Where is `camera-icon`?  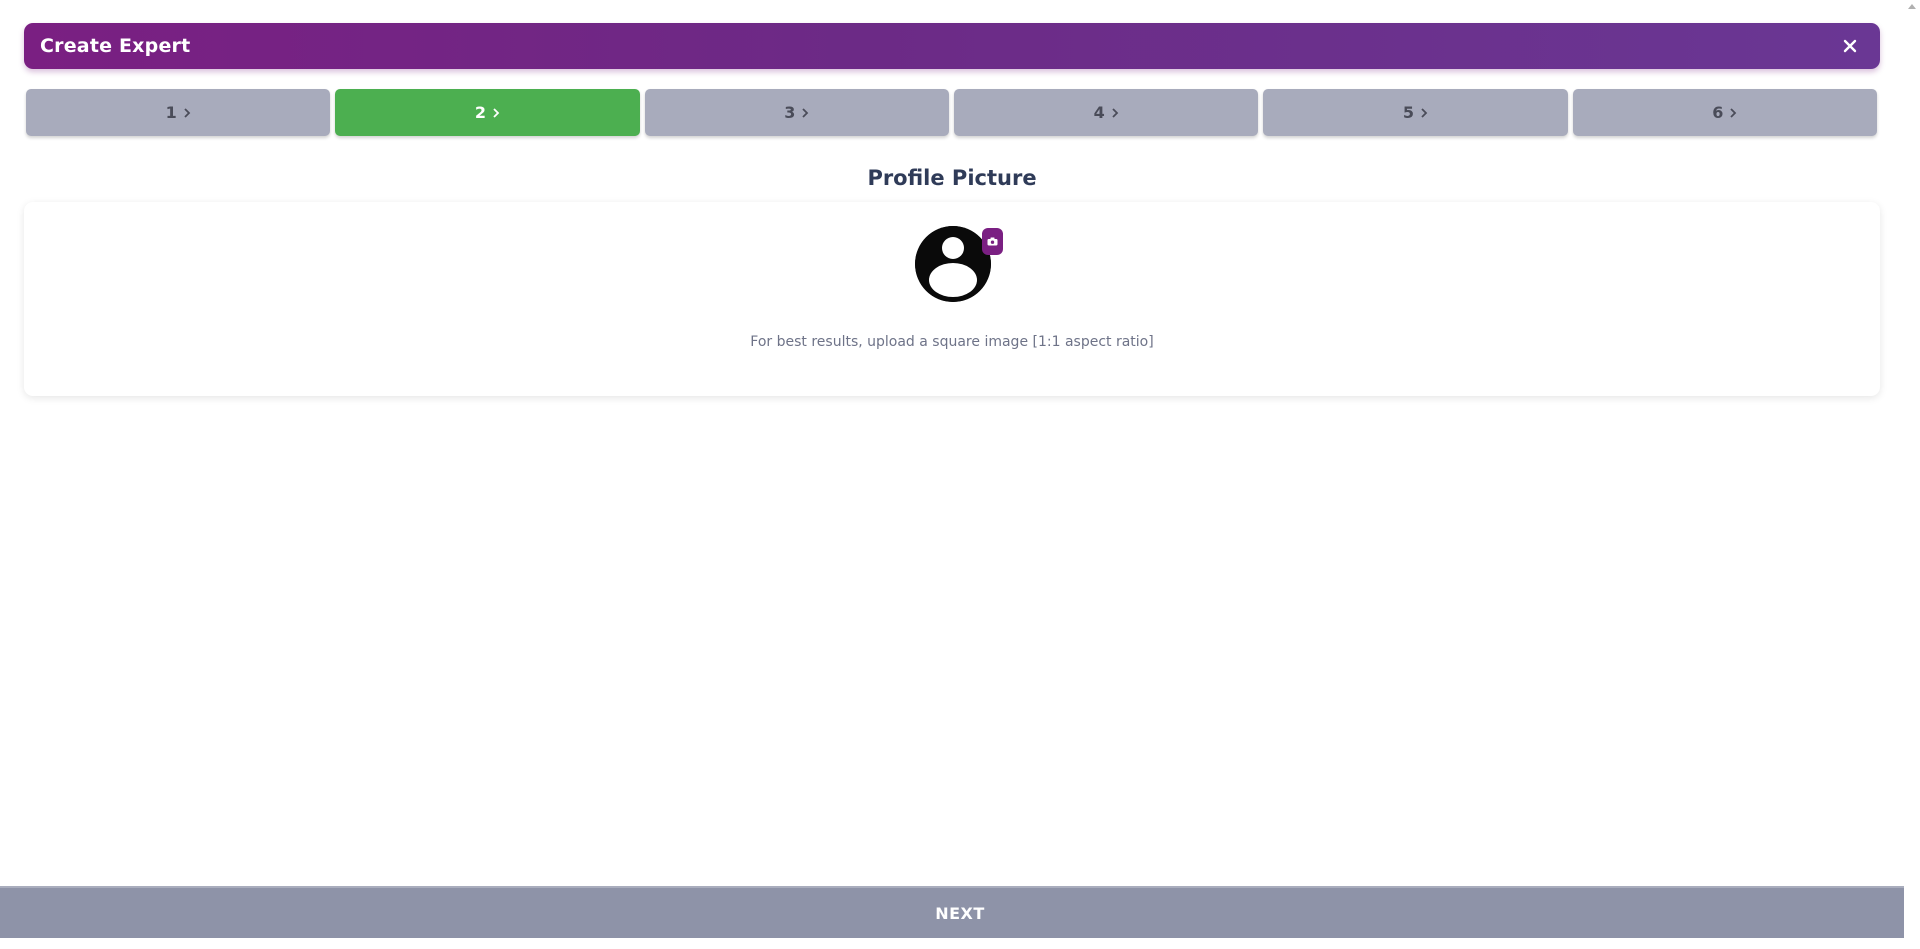
camera-icon is located at coordinates (992, 241).